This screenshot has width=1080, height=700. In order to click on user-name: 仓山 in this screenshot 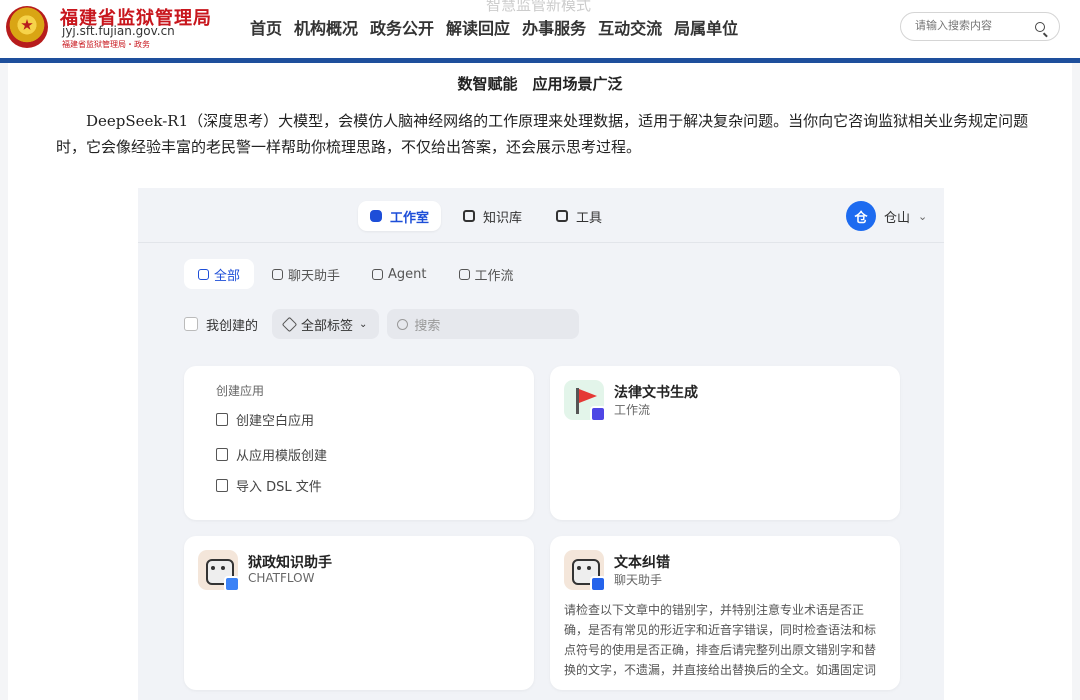, I will do `click(897, 218)`.